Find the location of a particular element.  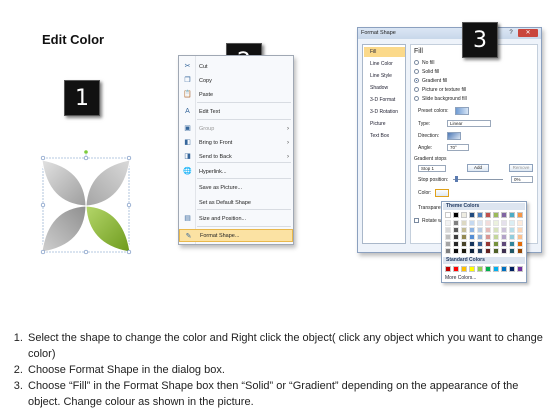

menu-item-group: ▣ Group › is located at coordinates (236, 128).